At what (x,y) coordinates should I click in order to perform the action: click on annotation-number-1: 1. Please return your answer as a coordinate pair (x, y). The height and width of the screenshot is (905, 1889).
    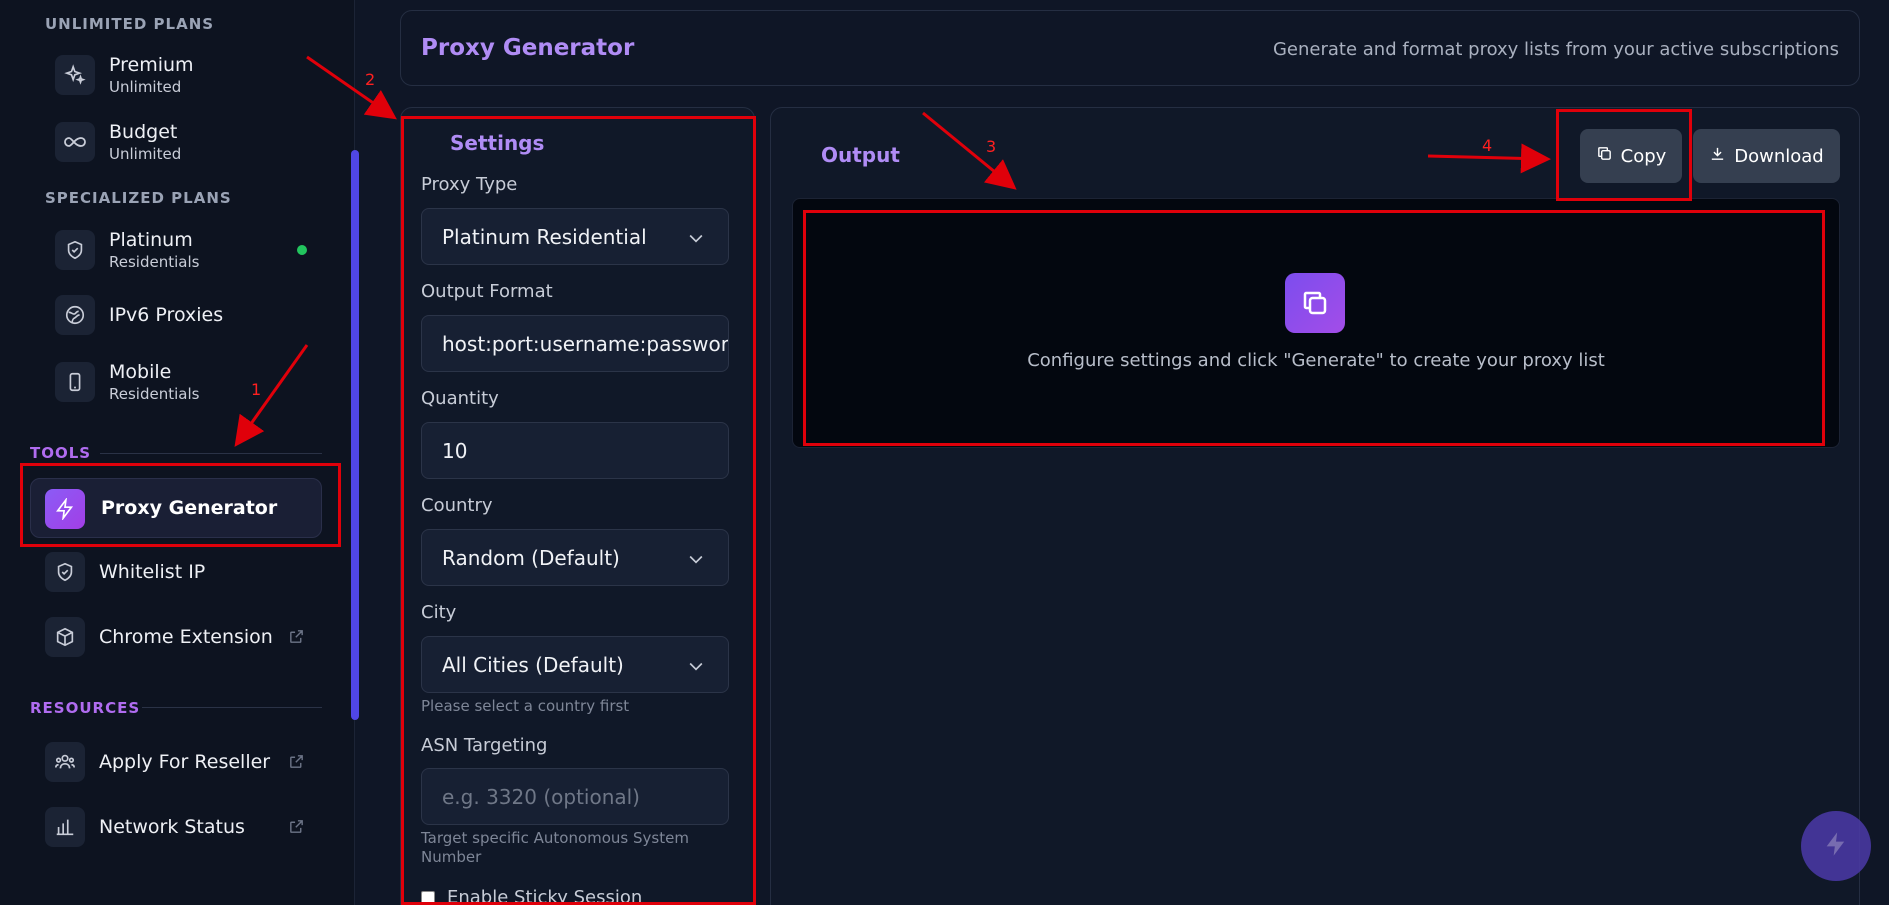
    Looking at the image, I should click on (256, 389).